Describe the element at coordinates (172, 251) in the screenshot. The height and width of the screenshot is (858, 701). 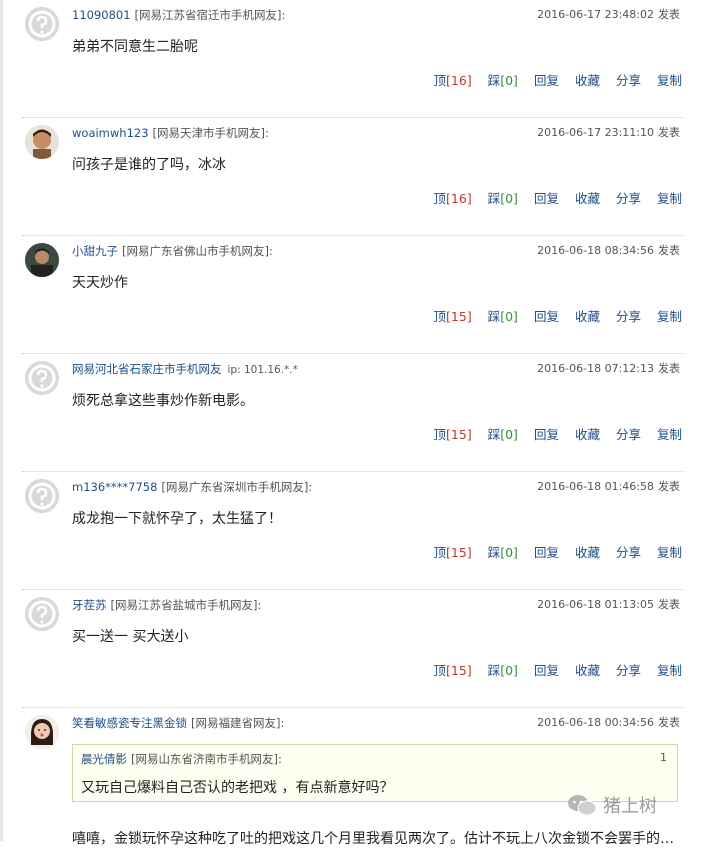
I see `comment-meta: 小甜九子 [网易广东省佛山市手机网友]:` at that location.